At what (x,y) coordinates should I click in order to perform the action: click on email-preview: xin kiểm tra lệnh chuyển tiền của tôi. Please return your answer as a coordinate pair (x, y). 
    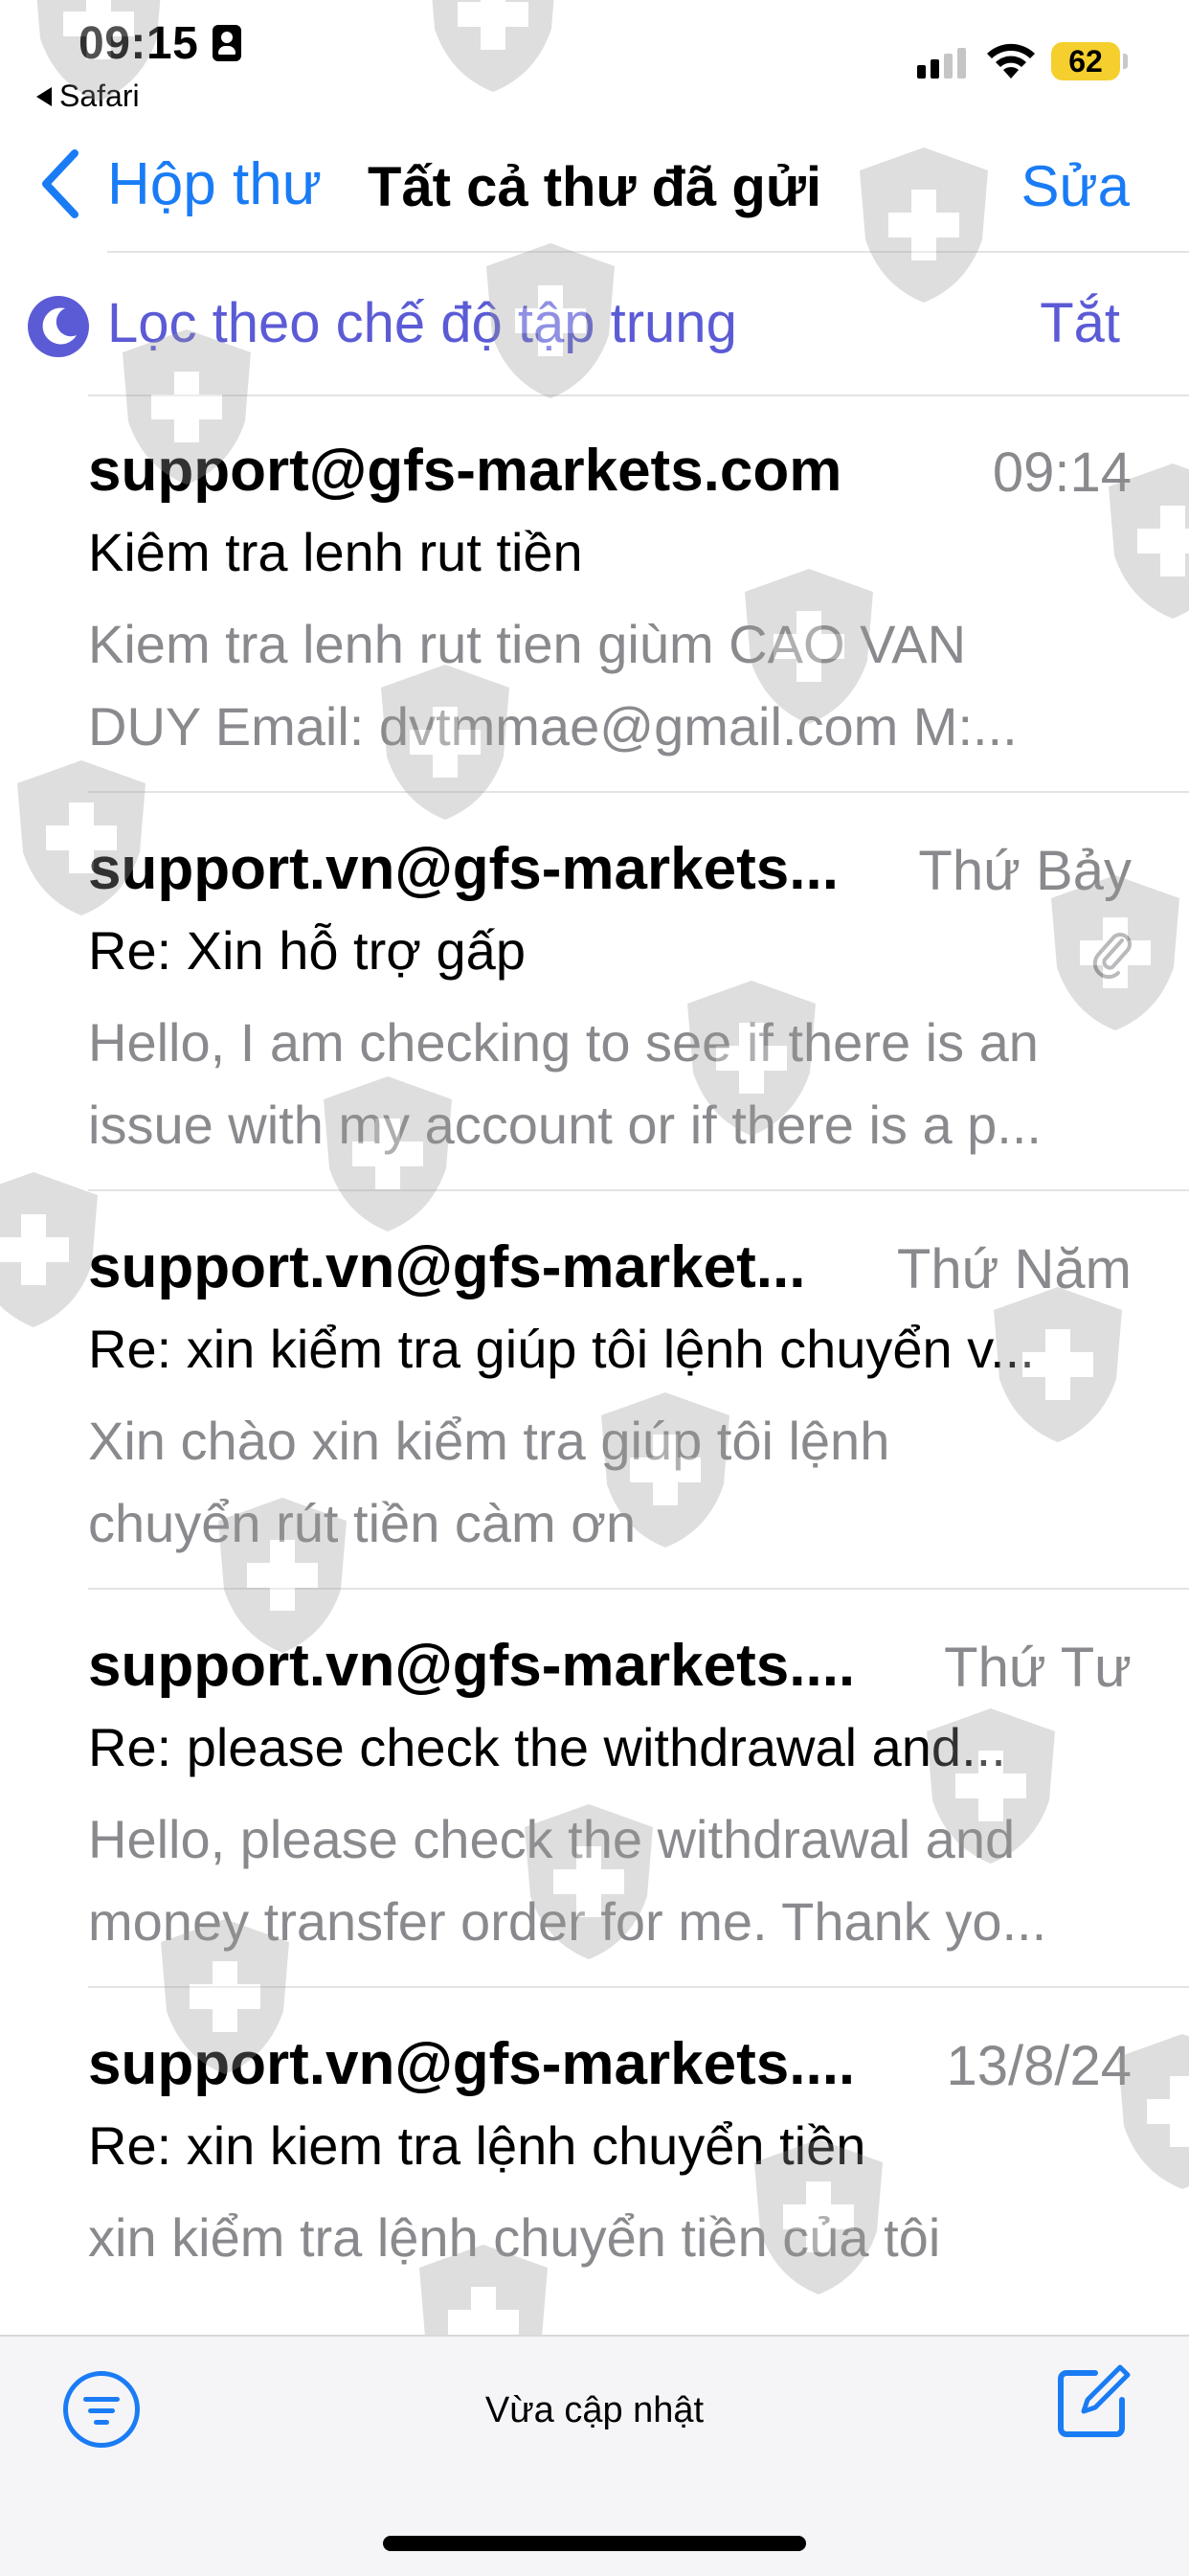
    Looking at the image, I should click on (610, 2238).